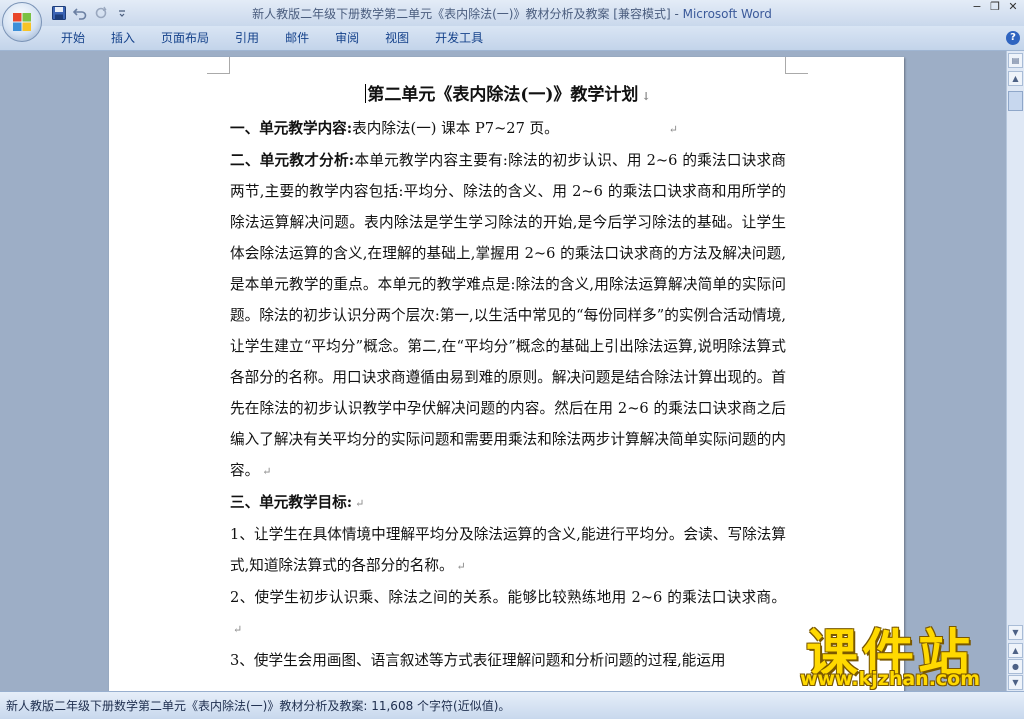 This screenshot has width=1024, height=719. I want to click on window-controls: − ❐ ✕, so click(995, 8).